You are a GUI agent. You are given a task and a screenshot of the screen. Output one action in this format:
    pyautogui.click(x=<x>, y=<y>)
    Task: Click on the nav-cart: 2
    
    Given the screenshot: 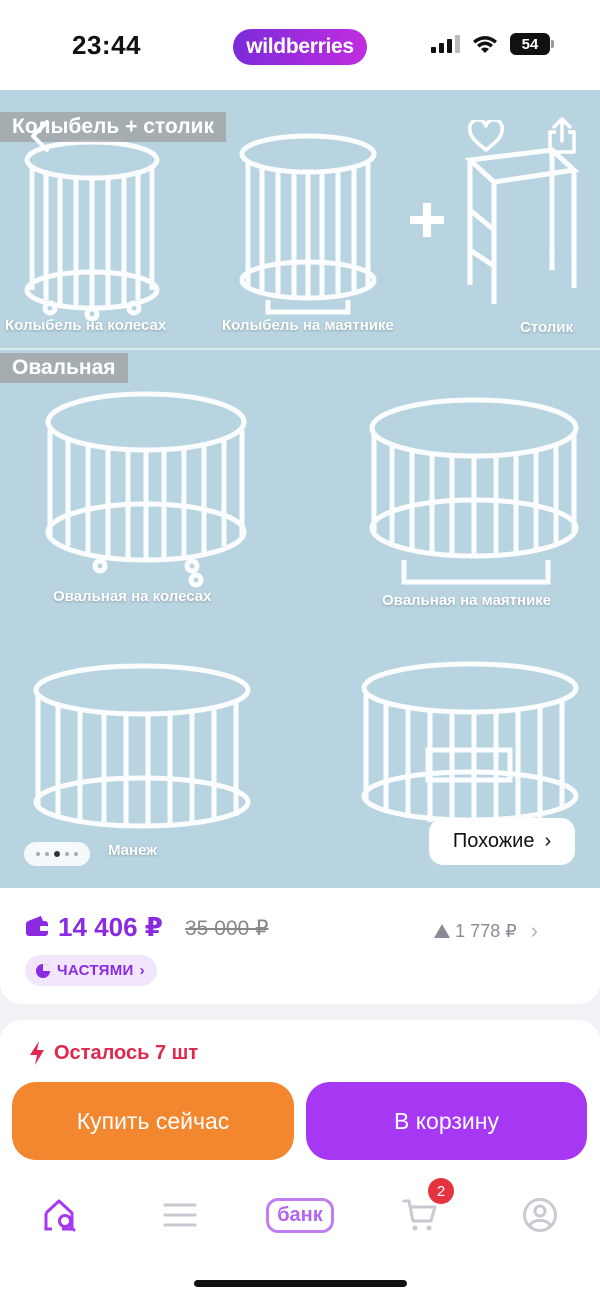 What is the action you would take?
    pyautogui.click(x=422, y=1209)
    